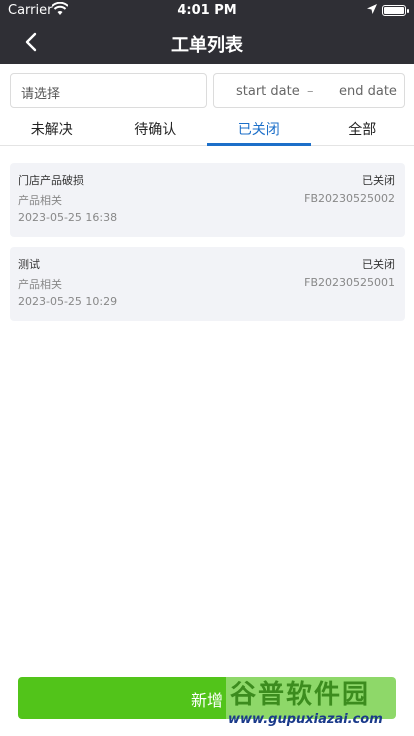 The width and height of the screenshot is (414, 736). Describe the element at coordinates (207, 45) in the screenshot. I see `page-title: 工单列表` at that location.